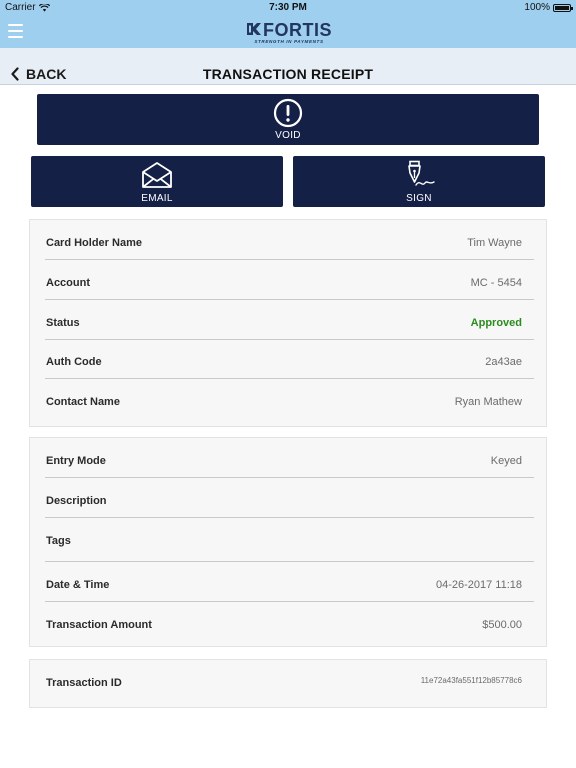 The height and width of the screenshot is (768, 576). I want to click on envelope-open-icon, so click(157, 175).